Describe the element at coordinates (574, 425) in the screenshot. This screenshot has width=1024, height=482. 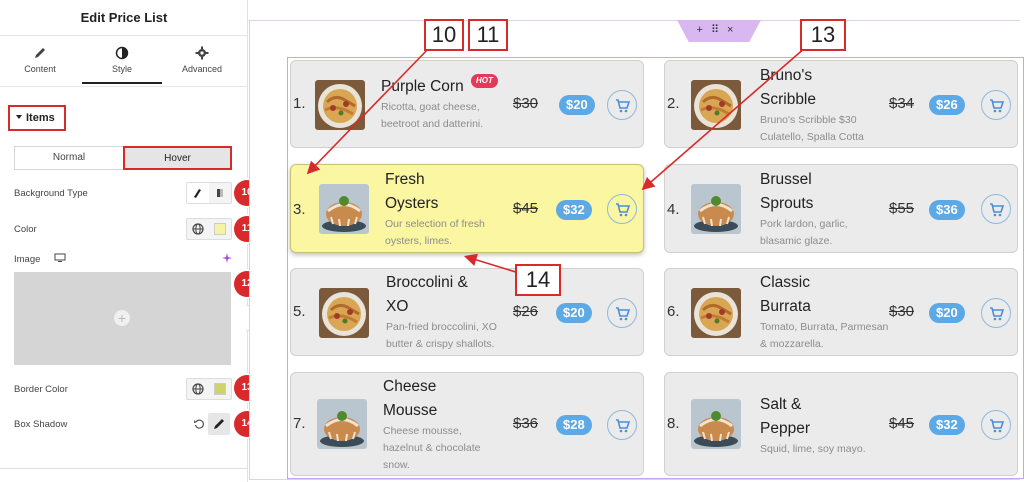
I see `sale-price: $28` at that location.